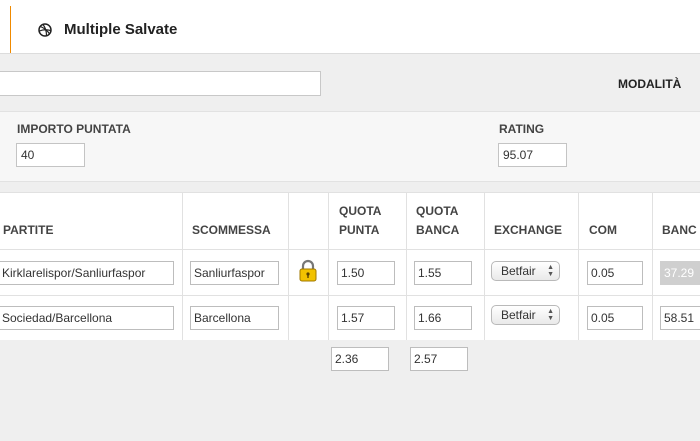  What do you see at coordinates (366, 273) in the screenshot?
I see `row1-quota-punta-field: 1.50` at bounding box center [366, 273].